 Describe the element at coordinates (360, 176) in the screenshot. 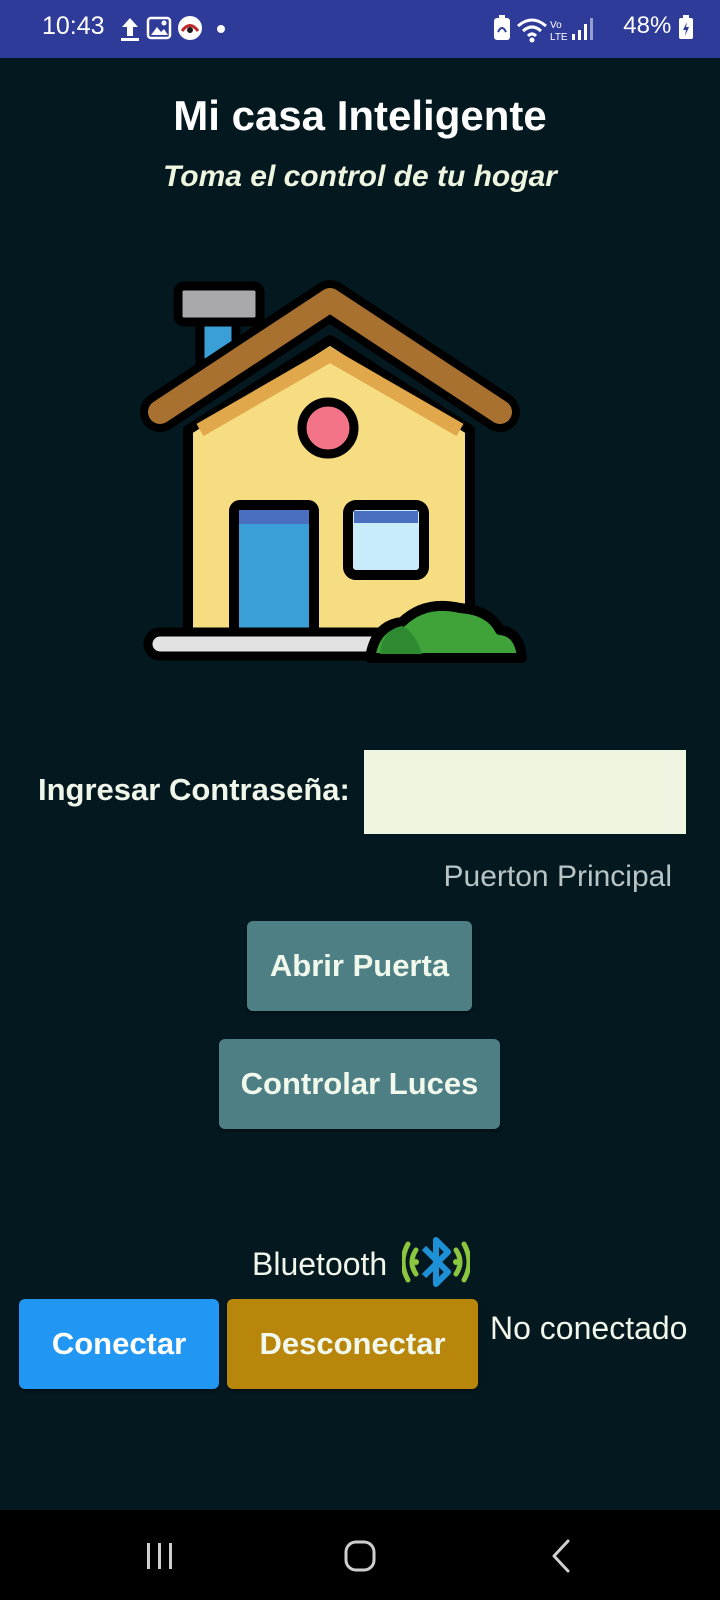

I see `page-subtitle: Toma el control de tu hogar` at that location.